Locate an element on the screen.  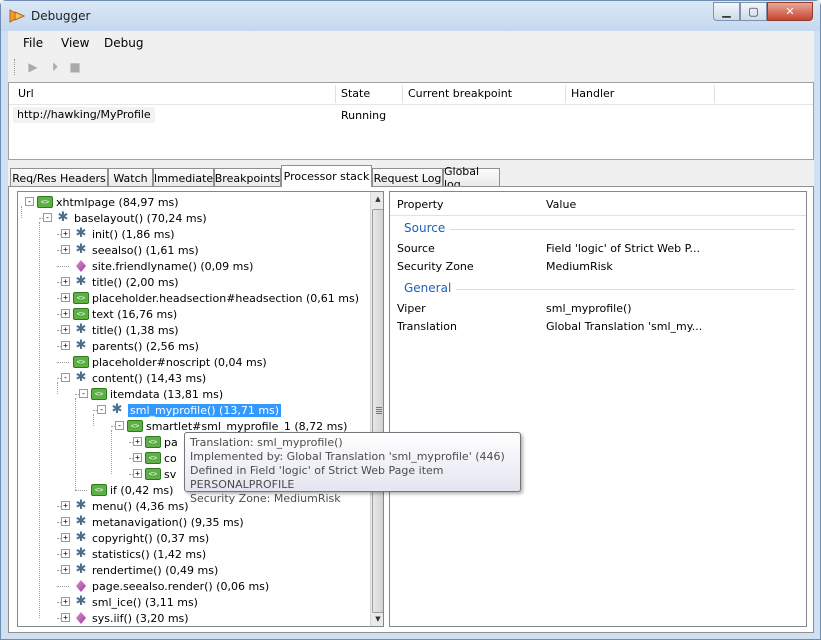
tree-node: <> placeholder#noscript (0,04 ms) is located at coordinates (170, 362).